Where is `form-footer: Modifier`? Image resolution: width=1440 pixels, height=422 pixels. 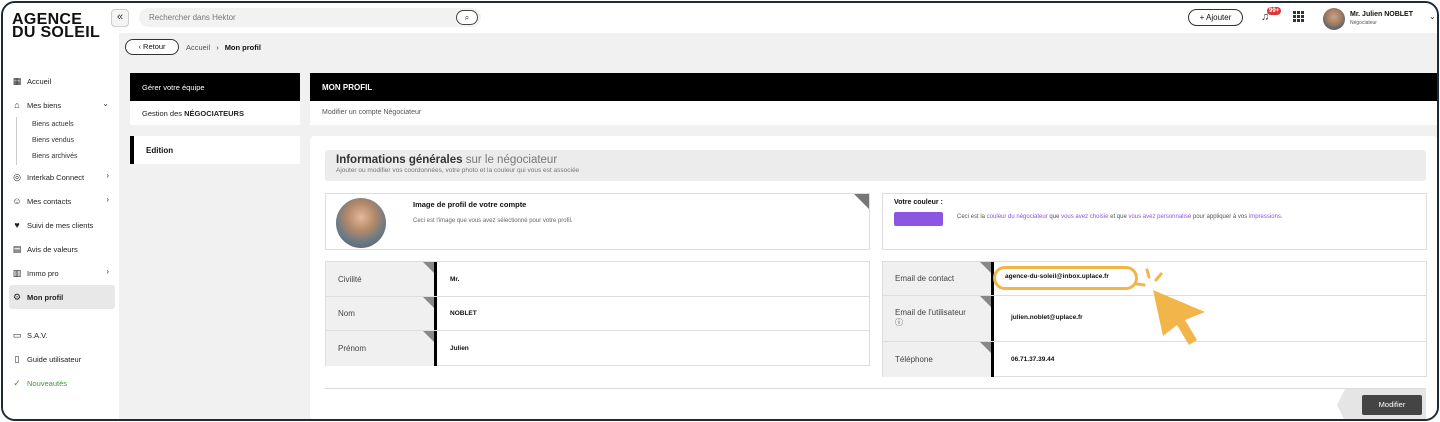 form-footer: Modifier is located at coordinates (875, 403).